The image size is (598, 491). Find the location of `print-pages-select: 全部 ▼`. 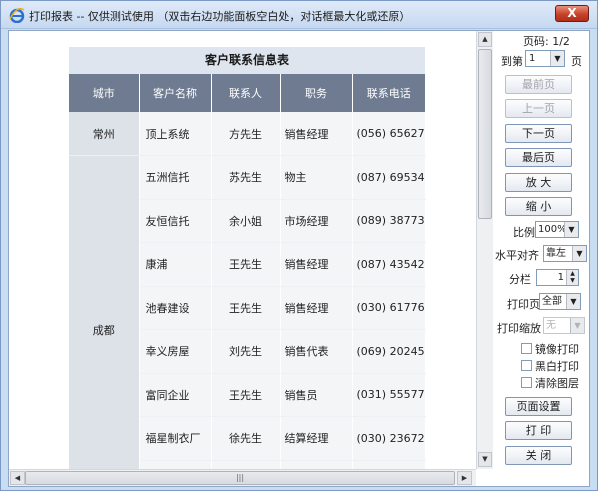

print-pages-select: 全部 ▼ is located at coordinates (560, 301).